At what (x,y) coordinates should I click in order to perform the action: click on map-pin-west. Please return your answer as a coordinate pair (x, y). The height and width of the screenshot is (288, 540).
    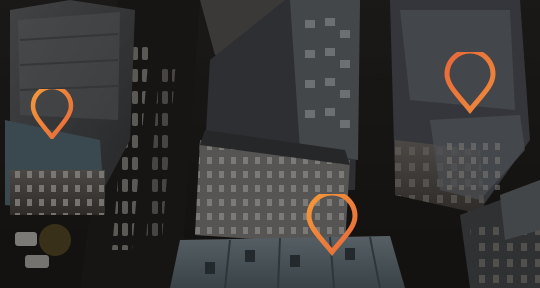
    Looking at the image, I should click on (52, 114).